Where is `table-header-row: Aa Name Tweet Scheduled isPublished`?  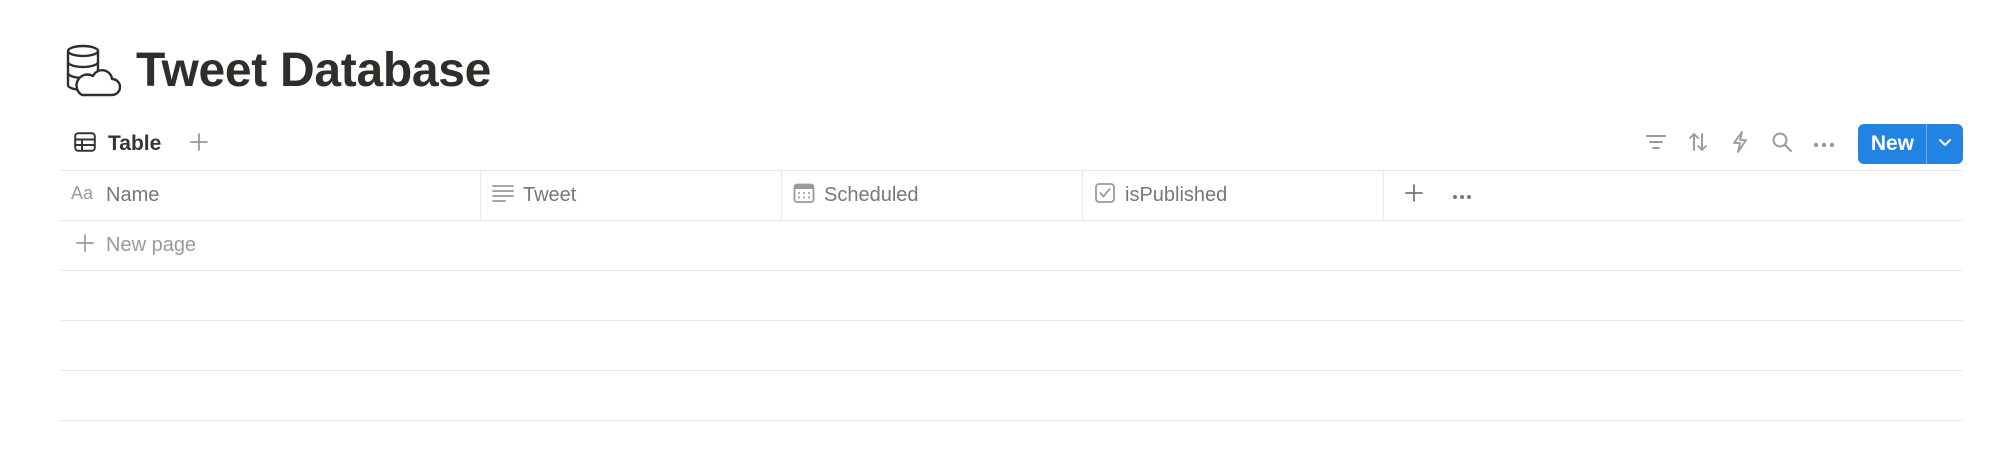 table-header-row: Aa Name Tweet Scheduled isPublished is located at coordinates (1011, 195).